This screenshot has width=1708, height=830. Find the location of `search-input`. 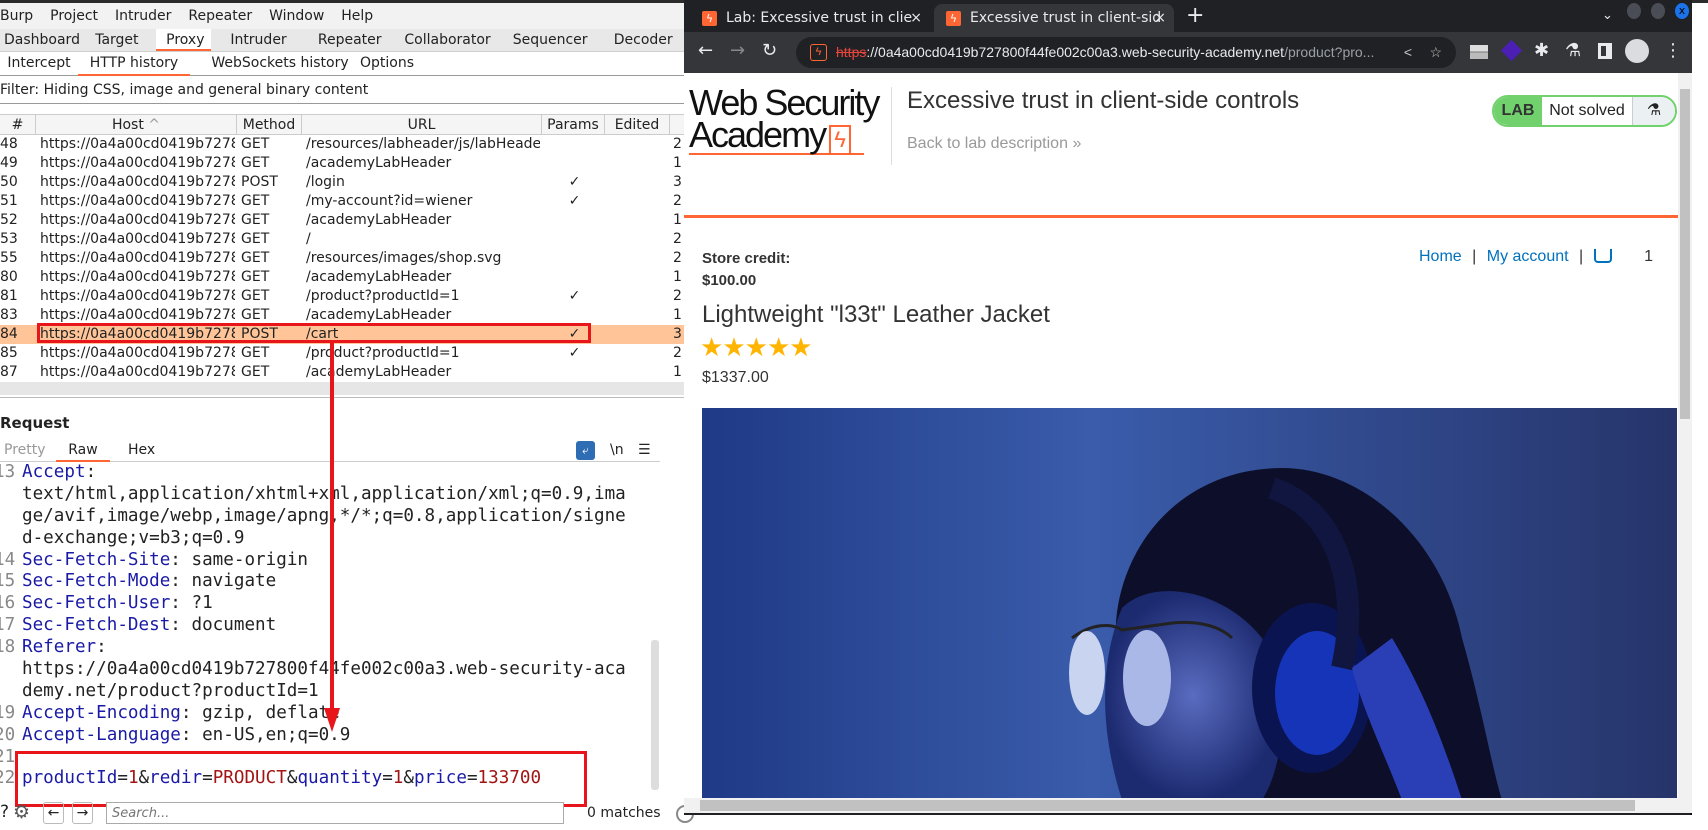

search-input is located at coordinates (335, 813).